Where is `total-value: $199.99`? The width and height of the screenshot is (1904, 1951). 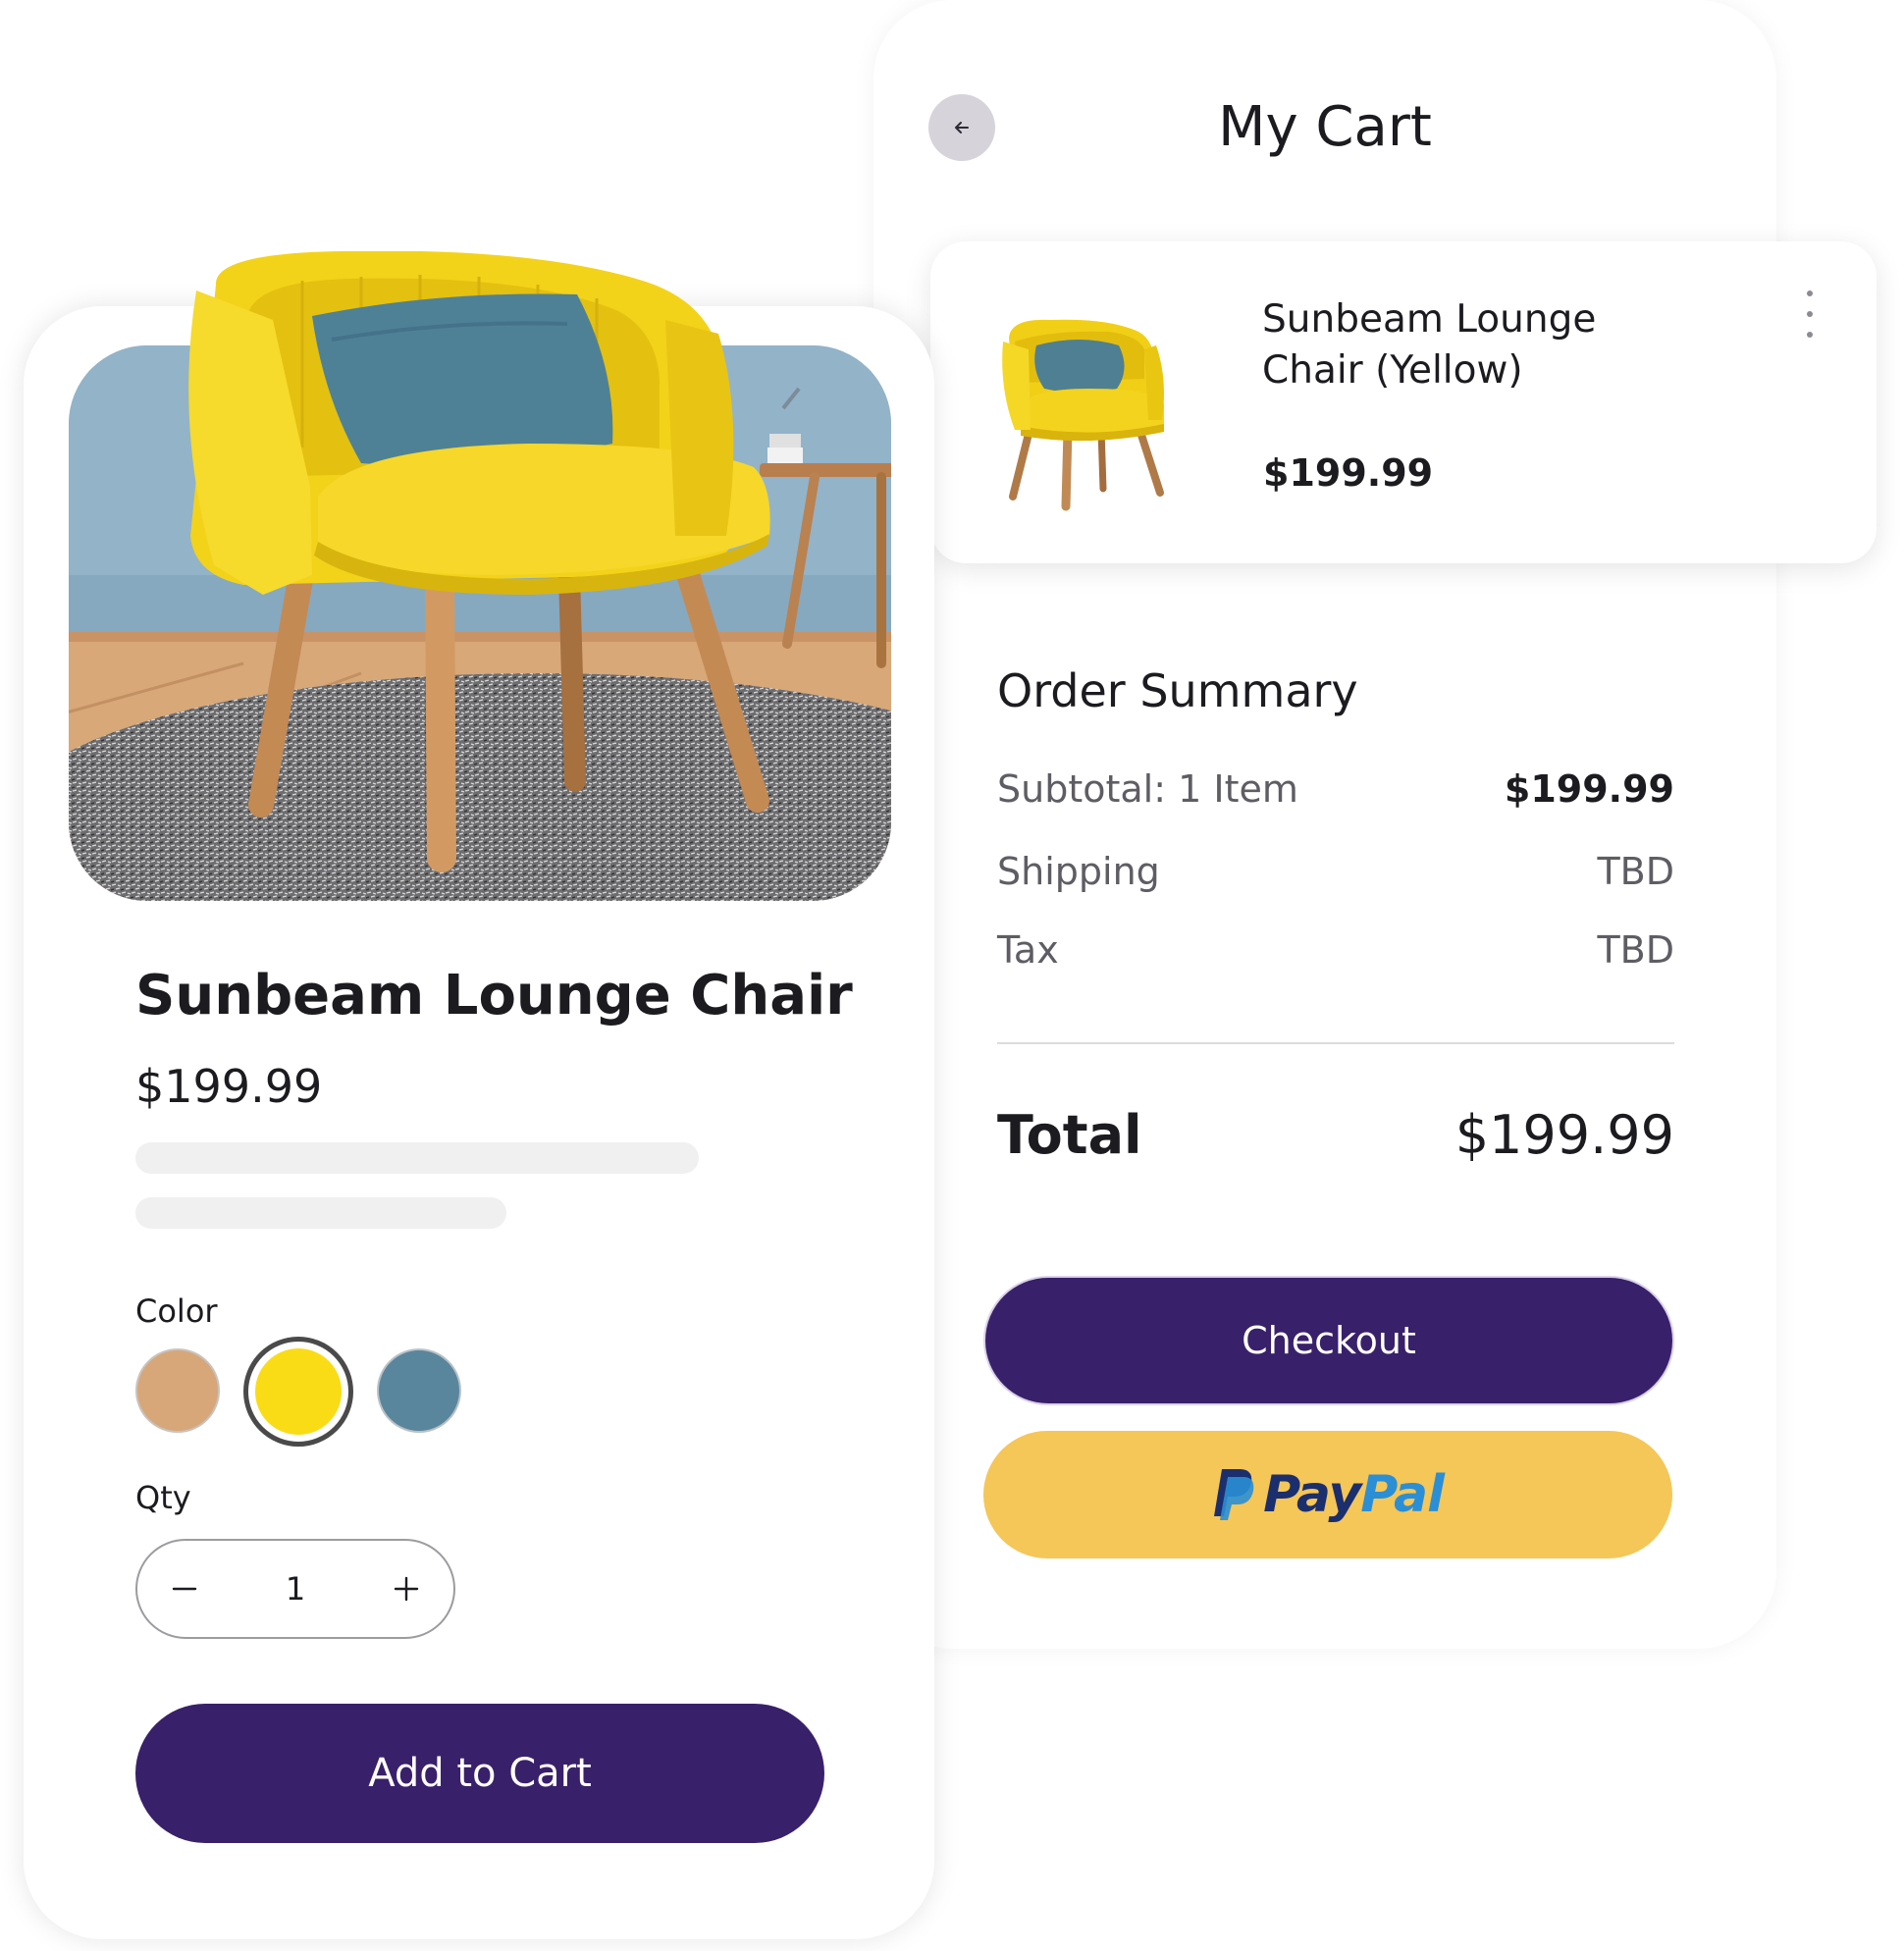
total-value: $199.99 is located at coordinates (1564, 1135).